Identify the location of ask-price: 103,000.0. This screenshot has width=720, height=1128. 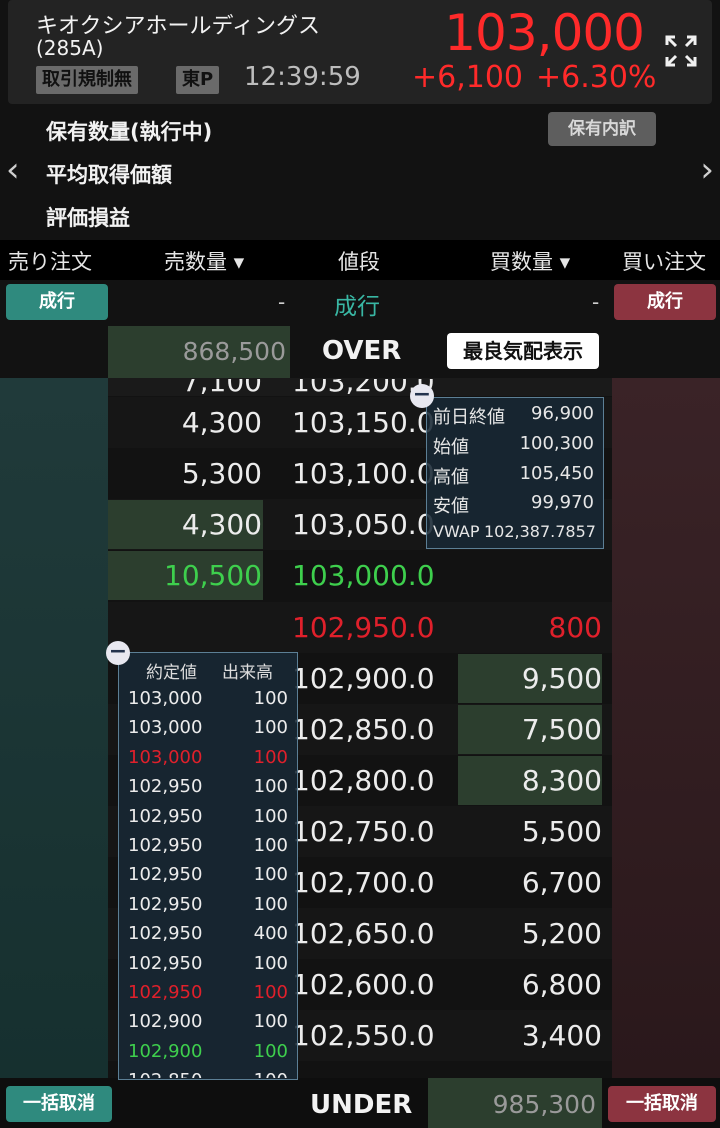
(363, 575).